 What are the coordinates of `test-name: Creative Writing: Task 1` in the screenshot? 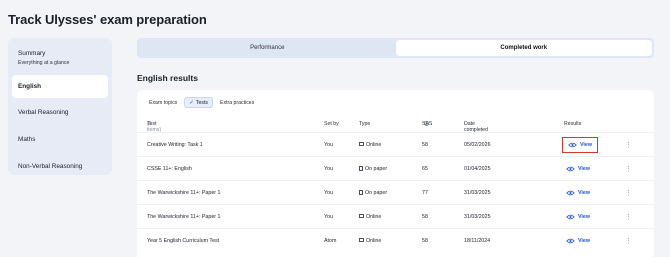 It's located at (175, 144).